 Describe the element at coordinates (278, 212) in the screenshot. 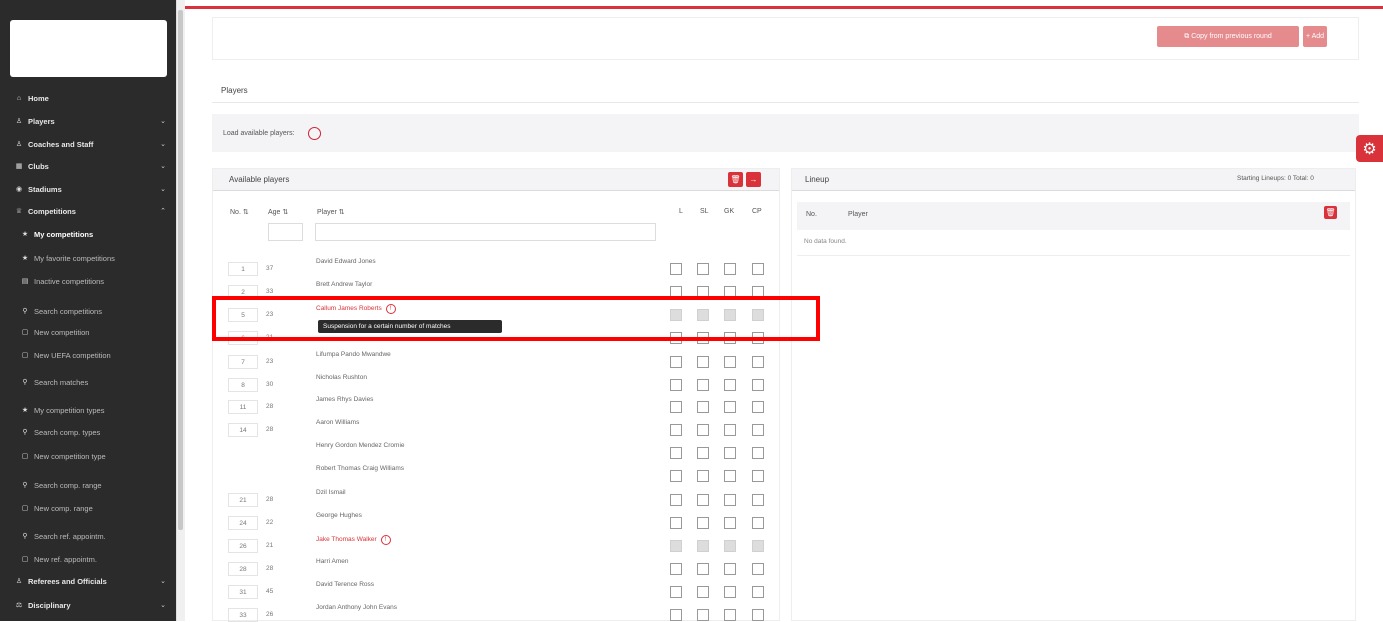

I see `column-header-age: Age ⇅` at that location.